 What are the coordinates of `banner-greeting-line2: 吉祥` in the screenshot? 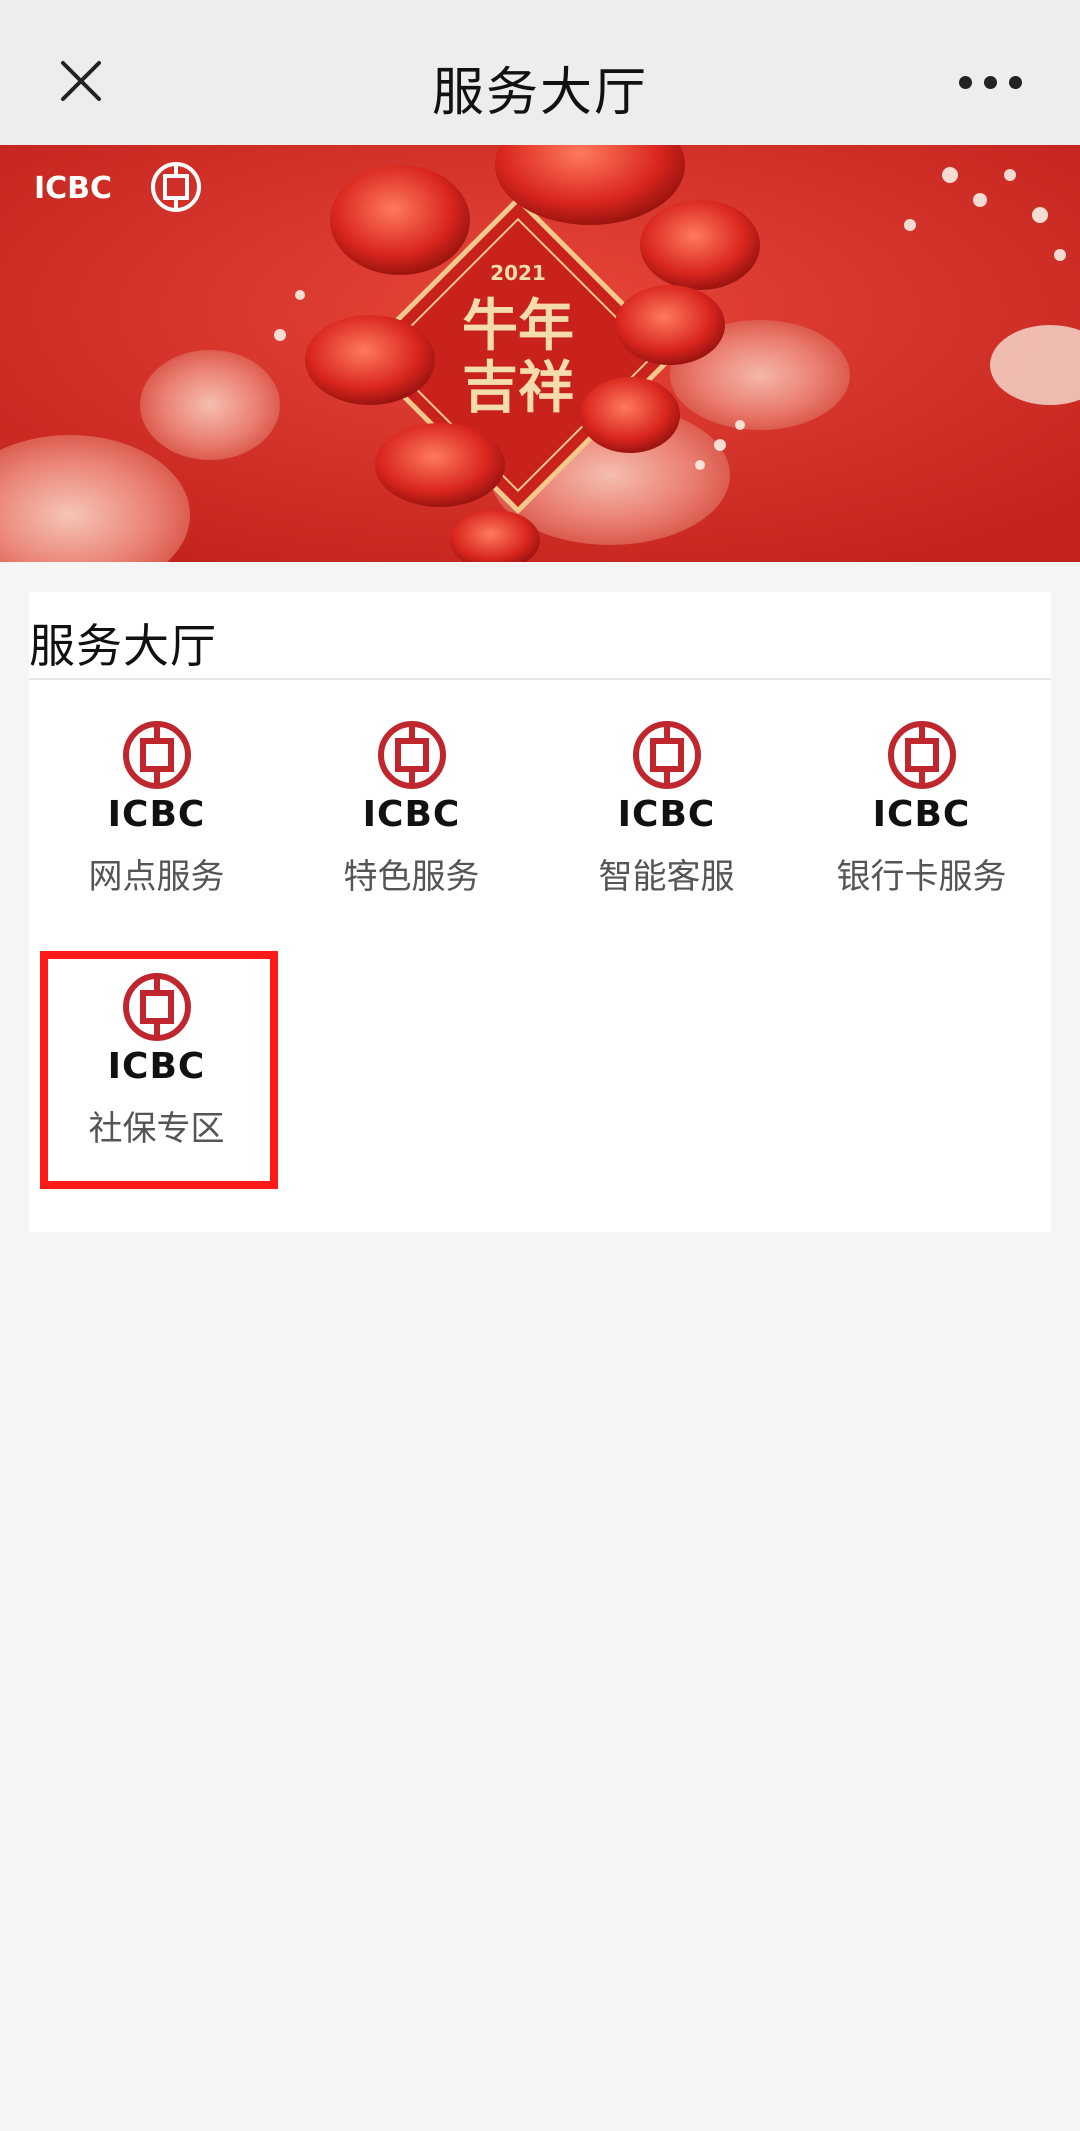 It's located at (518, 388).